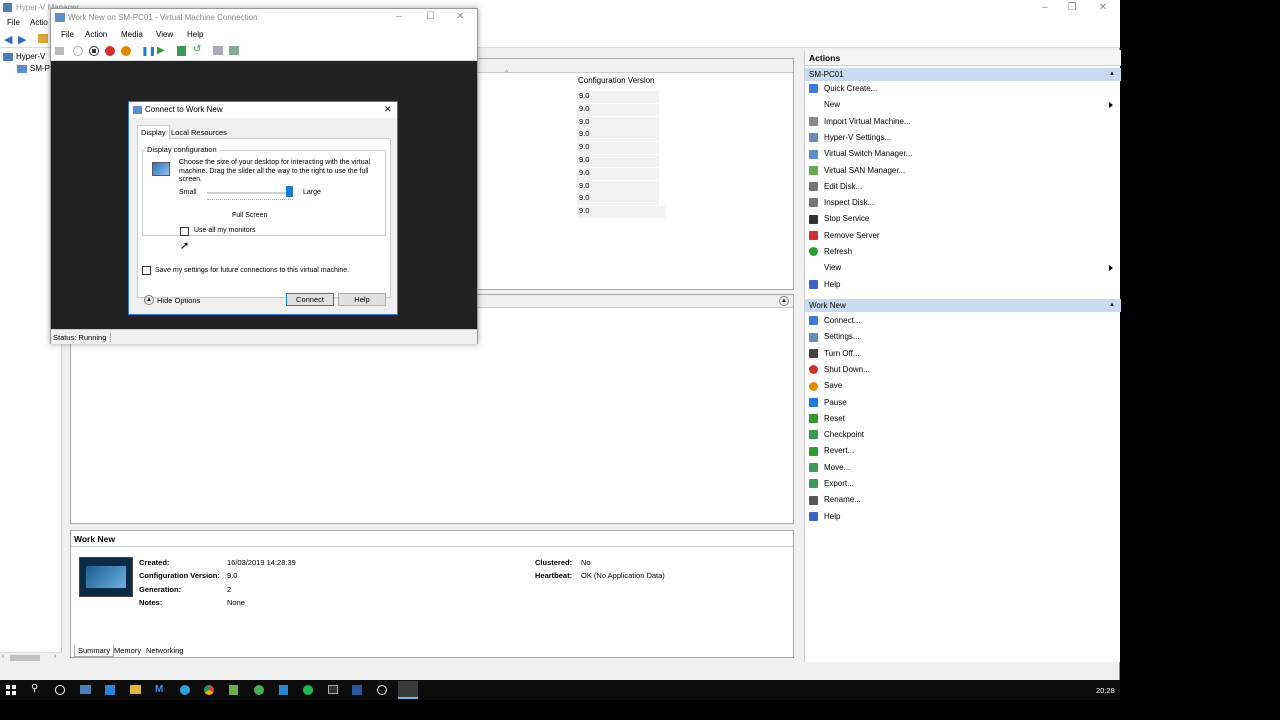  What do you see at coordinates (963, 270) in the screenshot?
I see `action-view: View` at bounding box center [963, 270].